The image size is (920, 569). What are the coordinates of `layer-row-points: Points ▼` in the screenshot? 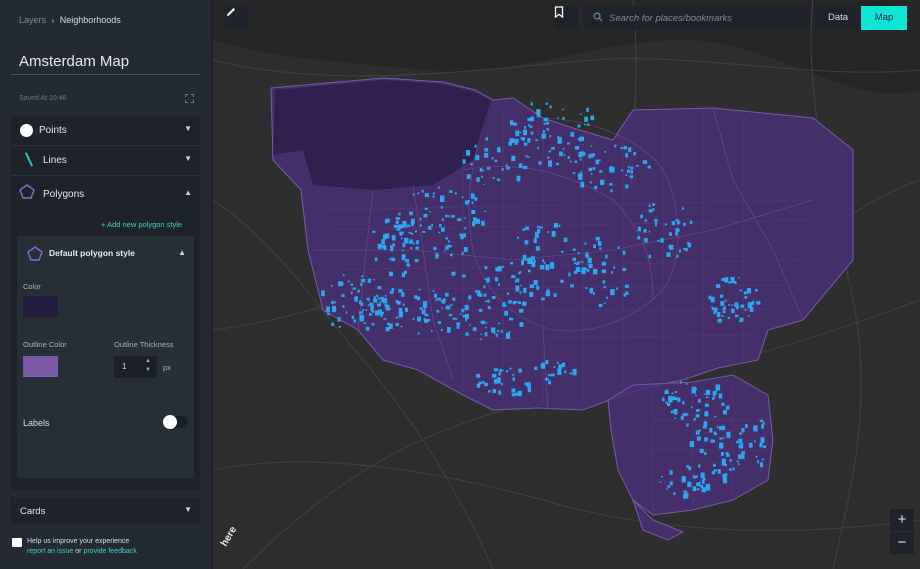 It's located at (105, 131).